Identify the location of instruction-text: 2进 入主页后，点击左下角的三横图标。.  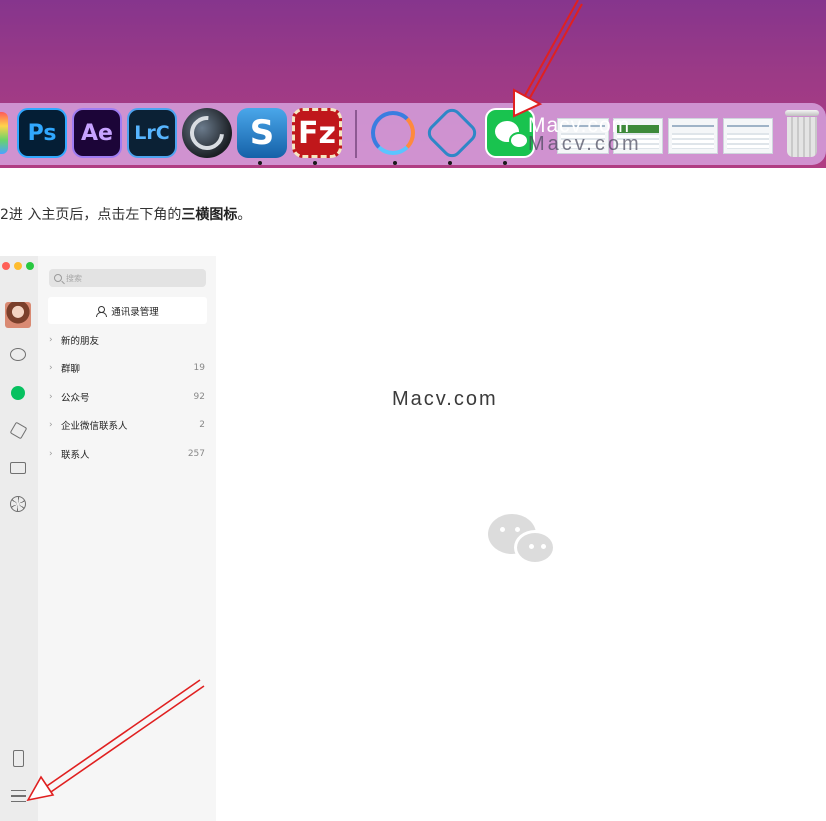
(125, 214).